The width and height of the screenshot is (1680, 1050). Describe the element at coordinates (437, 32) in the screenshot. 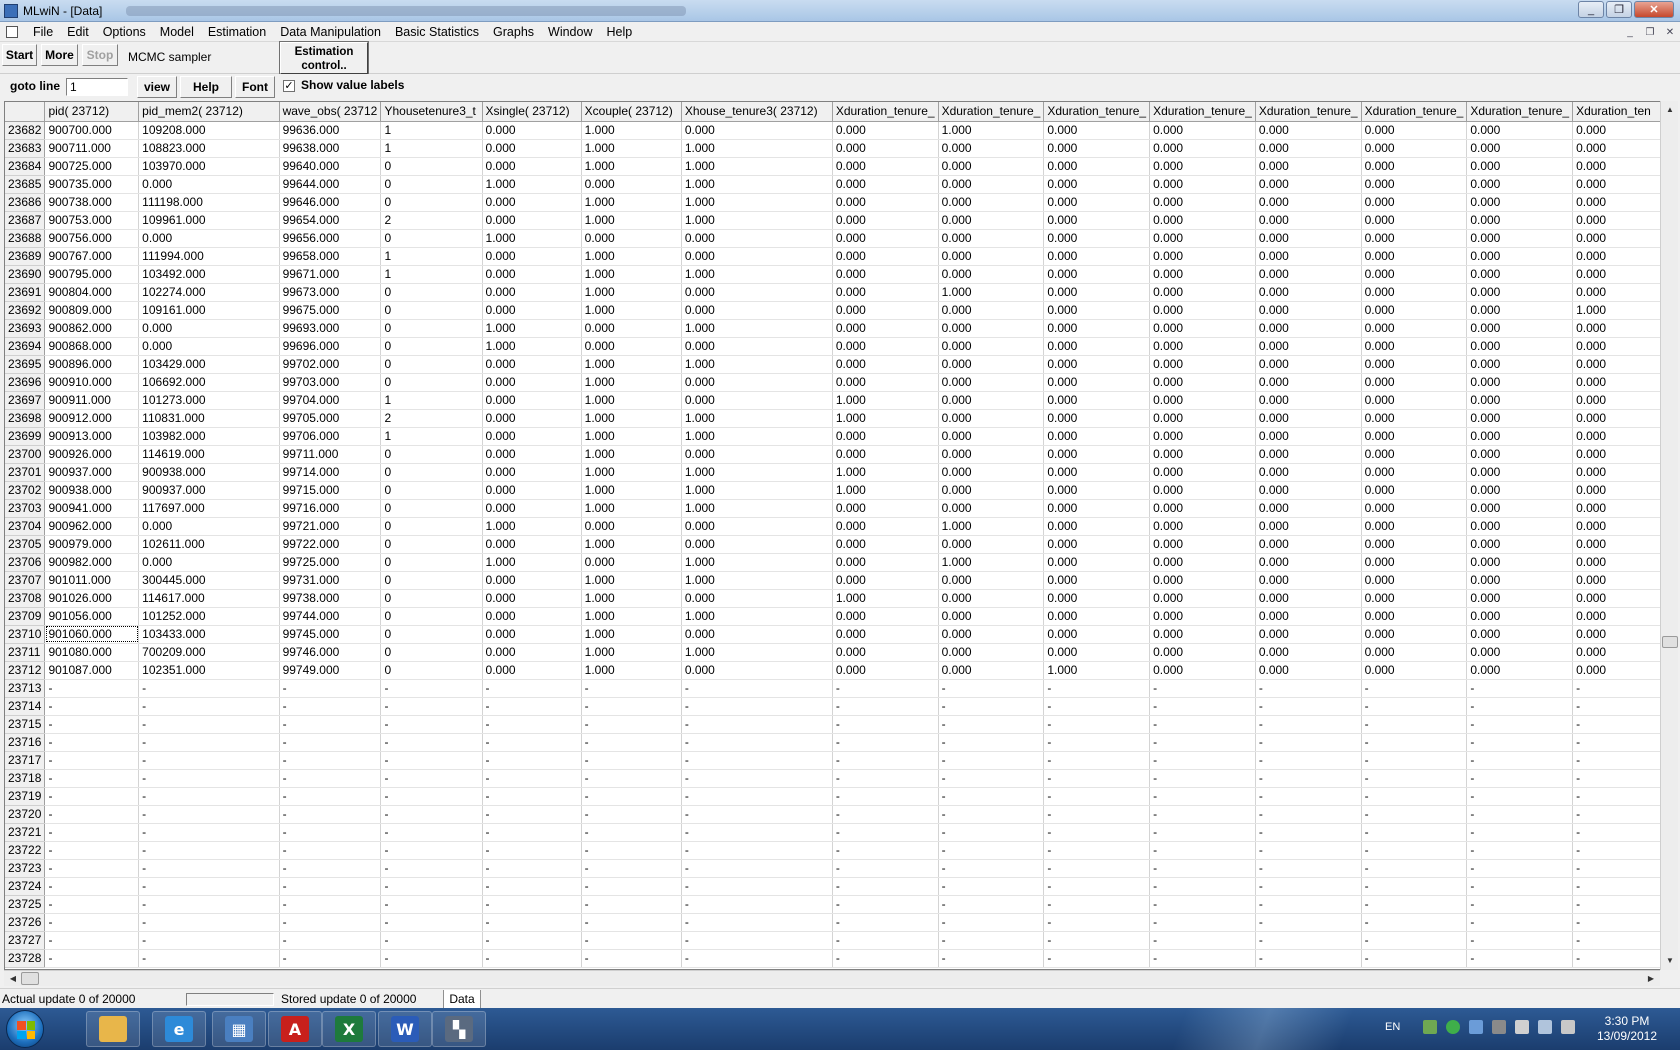

I see `menu-basic-statistics: Basic Statistics` at that location.